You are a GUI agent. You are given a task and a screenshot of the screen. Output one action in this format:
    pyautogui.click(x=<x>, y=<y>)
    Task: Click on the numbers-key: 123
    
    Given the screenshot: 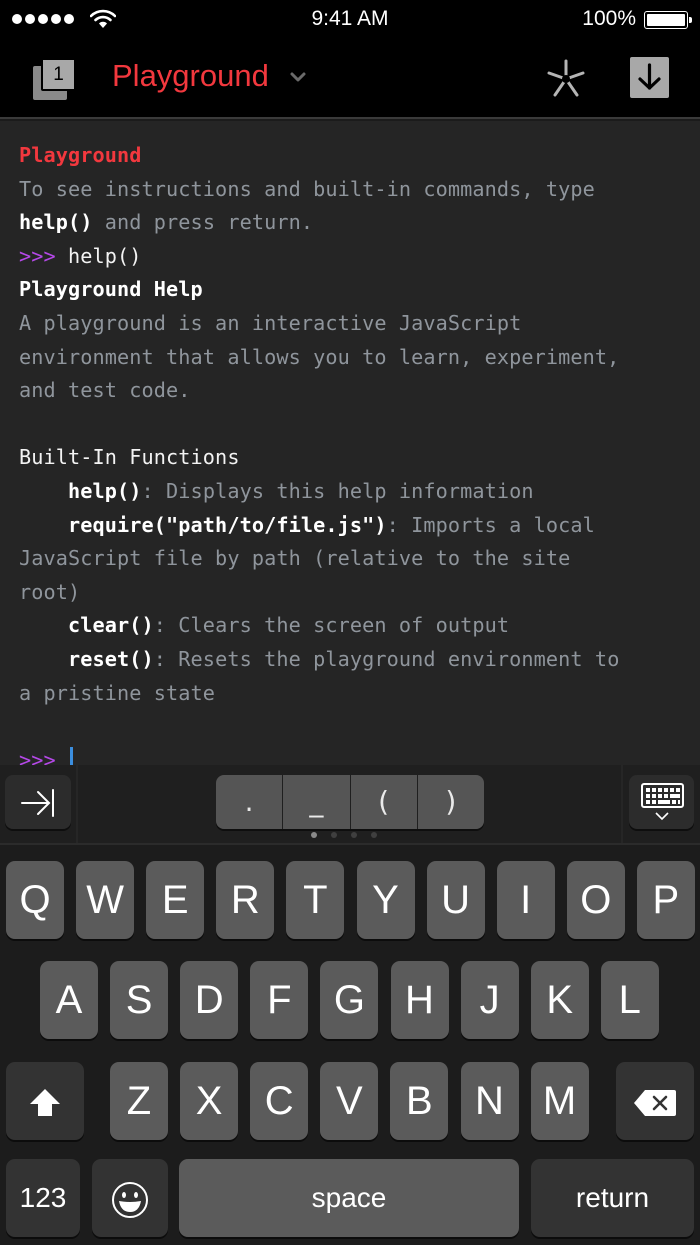 What is the action you would take?
    pyautogui.click(x=43, y=1198)
    